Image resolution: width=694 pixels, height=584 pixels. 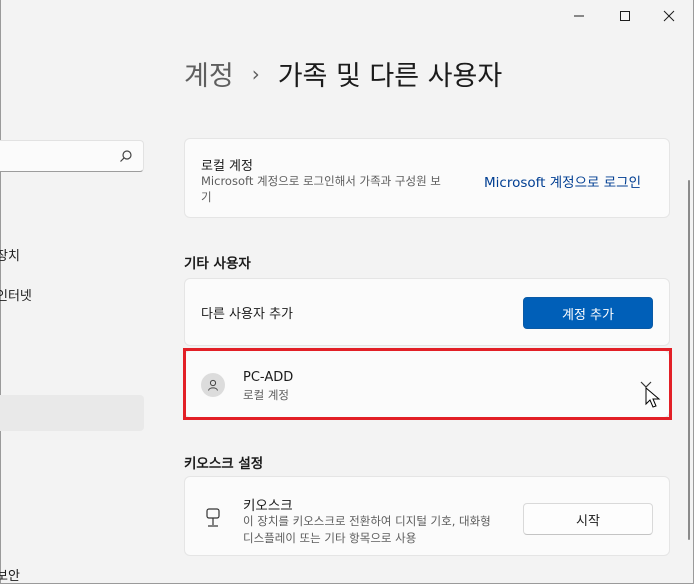 What do you see at coordinates (10, 256) in the screenshot?
I see `sidebar-item-label: 장치` at bounding box center [10, 256].